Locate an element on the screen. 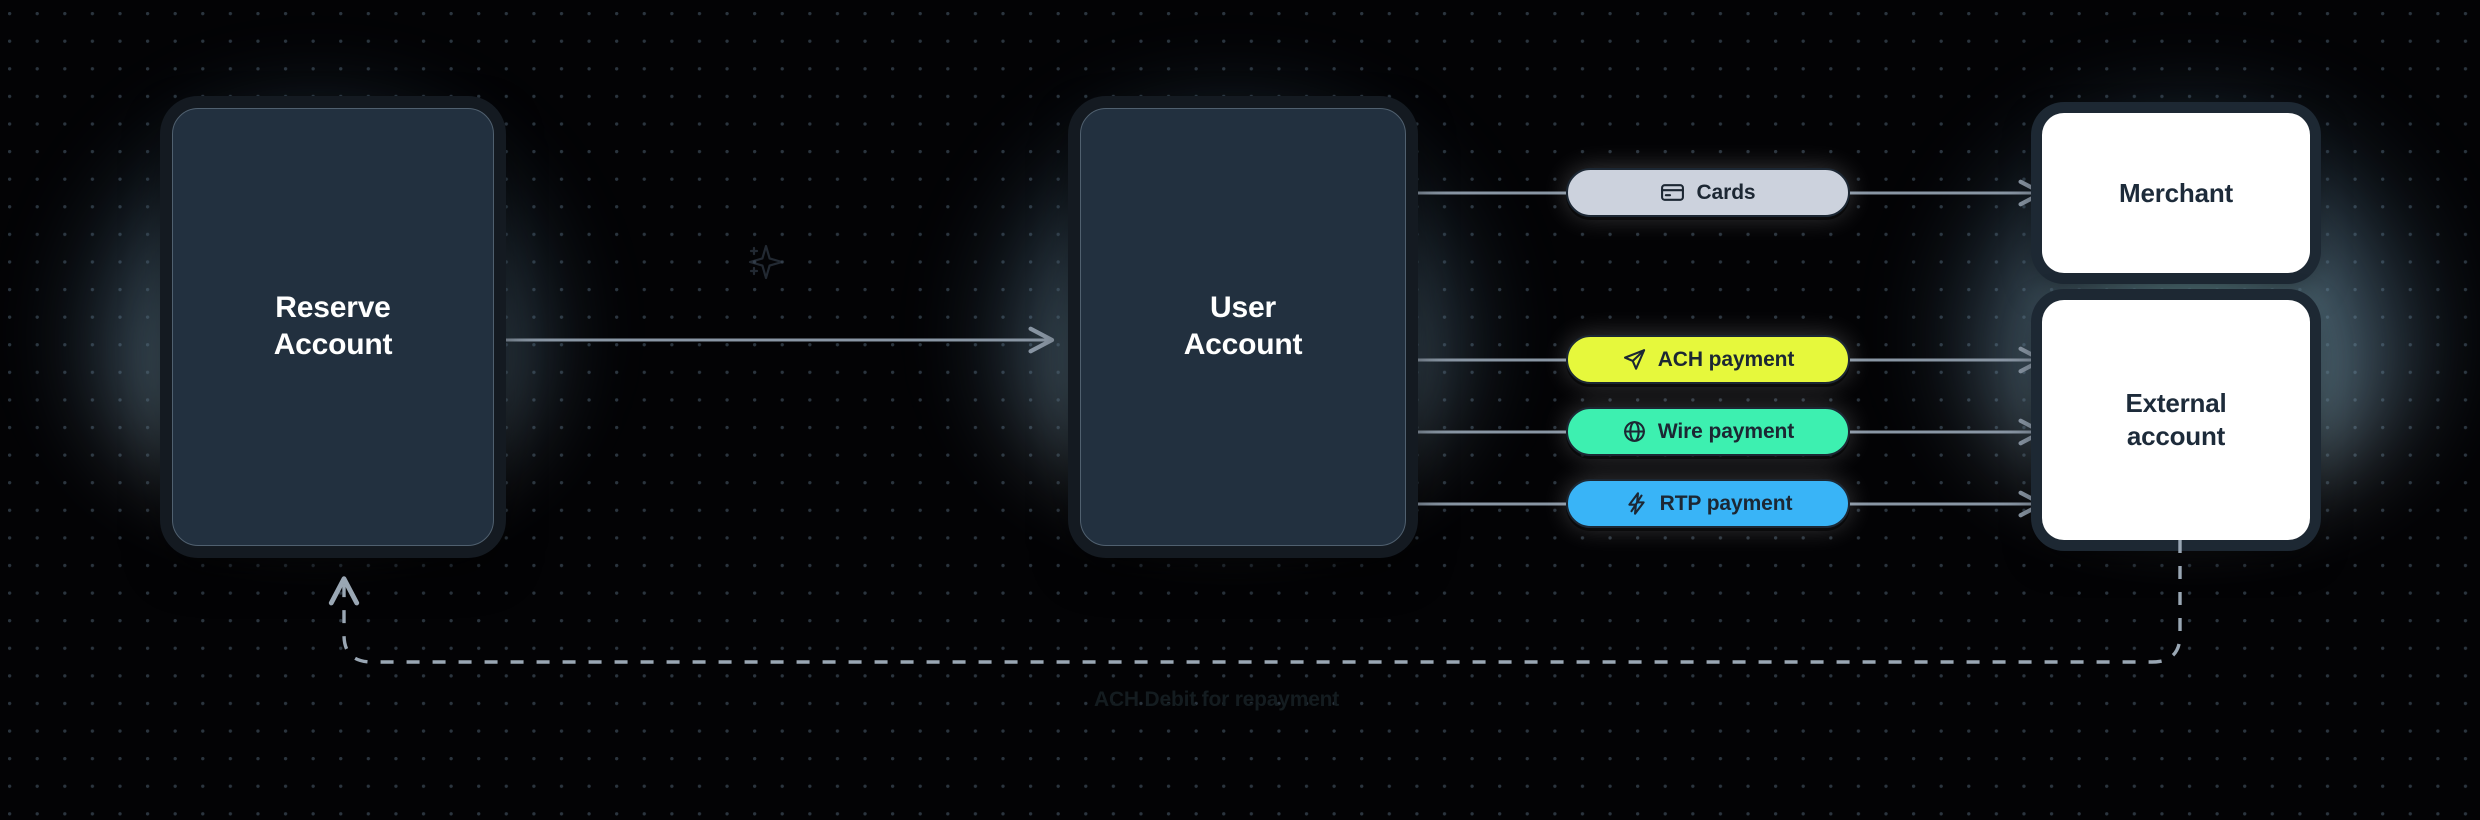 The width and height of the screenshot is (2480, 820). flow-repayment-dashed is located at coordinates (1255, 602).